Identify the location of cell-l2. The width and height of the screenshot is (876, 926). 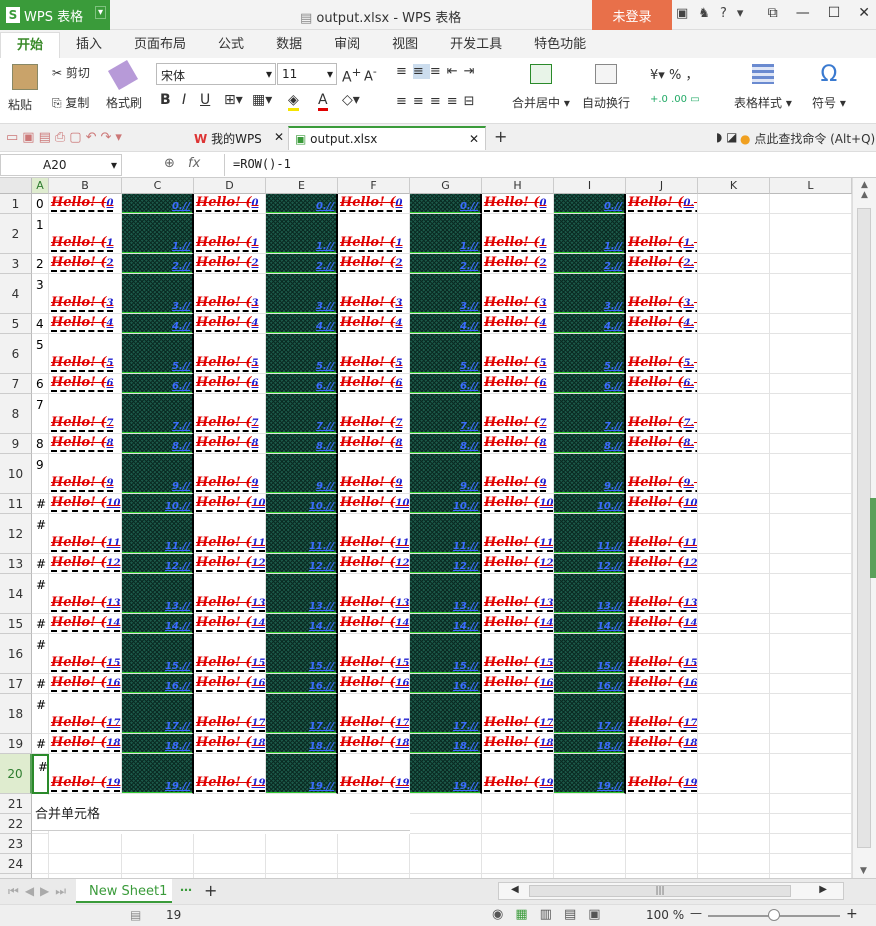
(811, 234).